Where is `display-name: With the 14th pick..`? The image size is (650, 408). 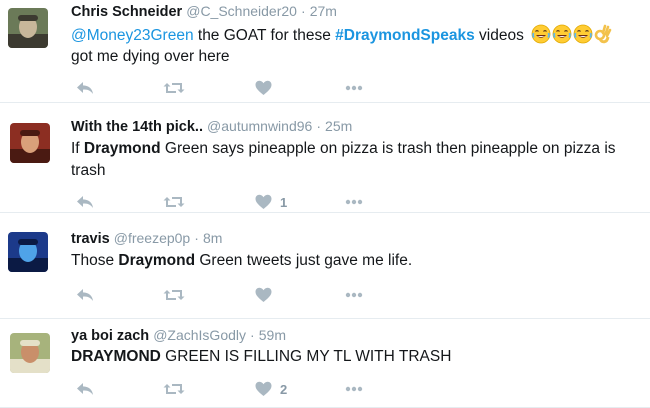 display-name: With the 14th pick.. is located at coordinates (137, 127).